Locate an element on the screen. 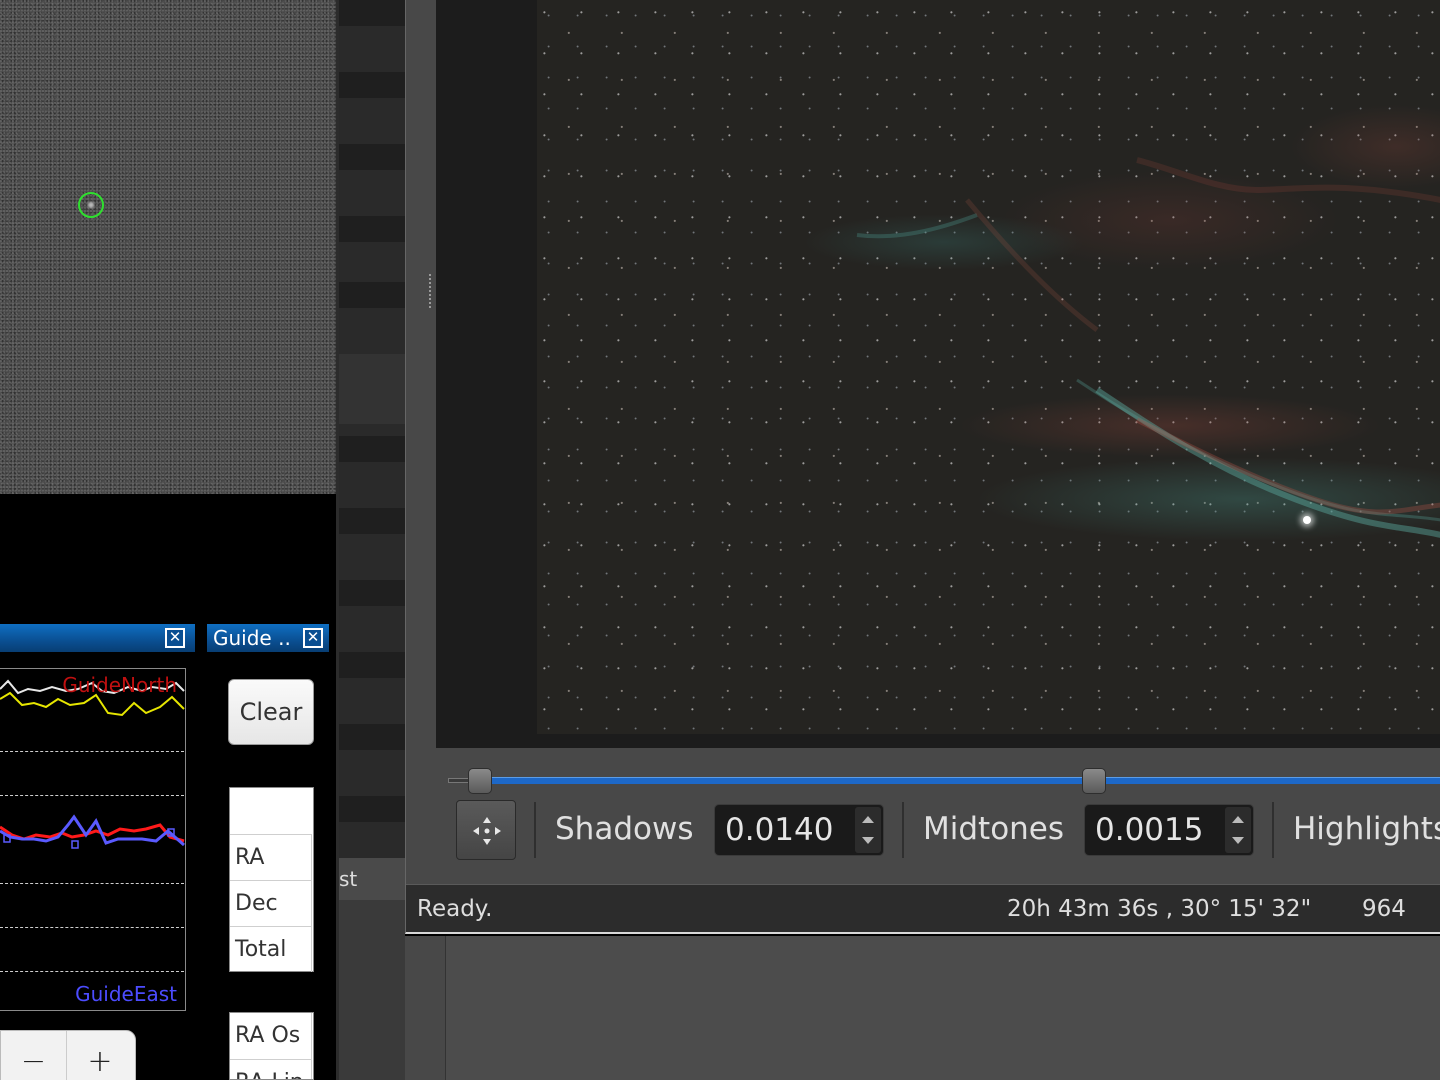 The width and height of the screenshot is (1440, 1080). drift-panel-titlebar: ✕ is located at coordinates (97, 638).